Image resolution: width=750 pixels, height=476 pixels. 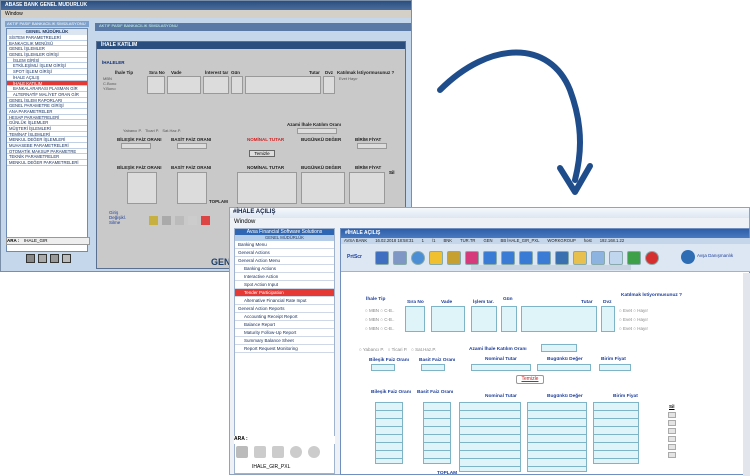 I want to click on last-icon, so click(x=544, y=258).